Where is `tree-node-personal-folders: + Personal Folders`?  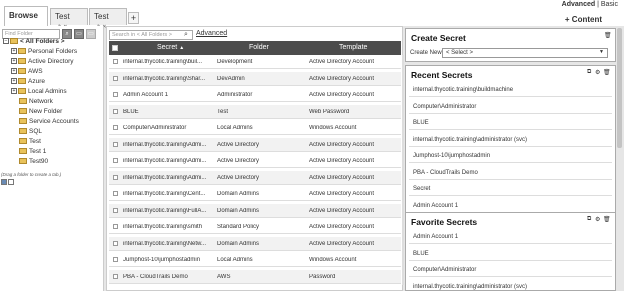
tree-node-personal-folders: + Personal Folders is located at coordinates (44, 53).